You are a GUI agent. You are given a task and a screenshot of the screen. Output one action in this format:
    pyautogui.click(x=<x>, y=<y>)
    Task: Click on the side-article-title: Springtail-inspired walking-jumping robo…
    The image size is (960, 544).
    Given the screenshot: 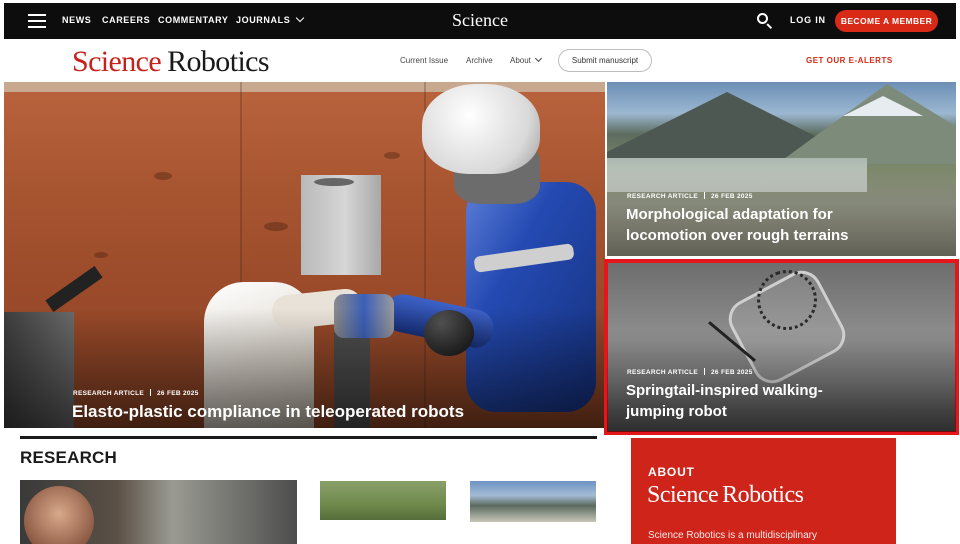 What is the action you would take?
    pyautogui.click(x=724, y=401)
    